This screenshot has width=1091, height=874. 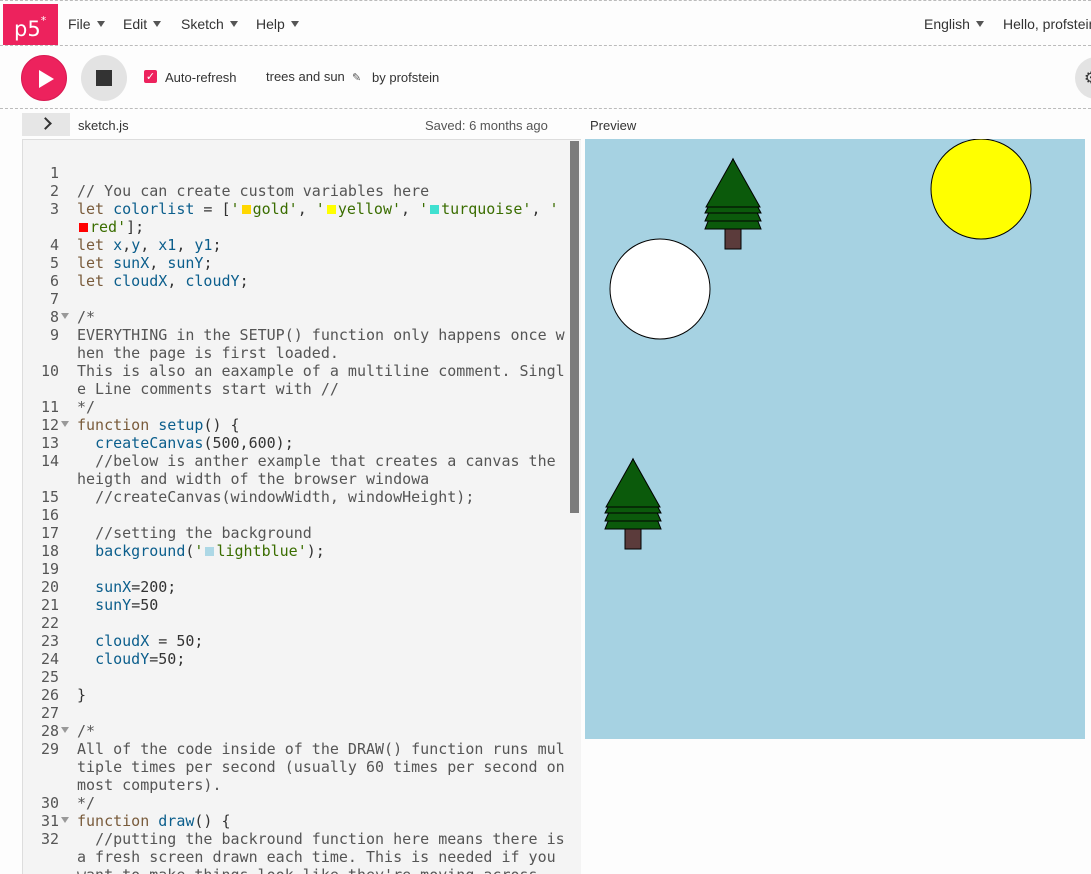 I want to click on code-line: 8 /*, so click(x=297, y=317).